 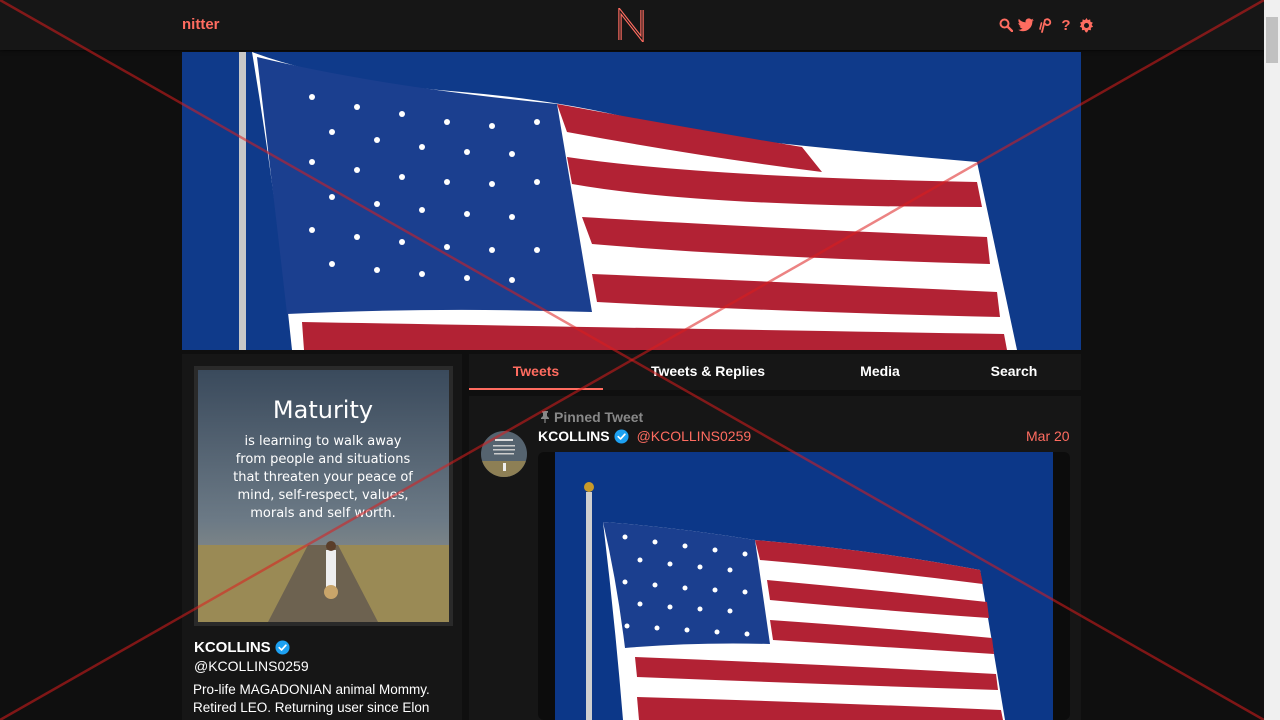 What do you see at coordinates (323, 410) in the screenshot?
I see `avatar-quote-title: Maturity` at bounding box center [323, 410].